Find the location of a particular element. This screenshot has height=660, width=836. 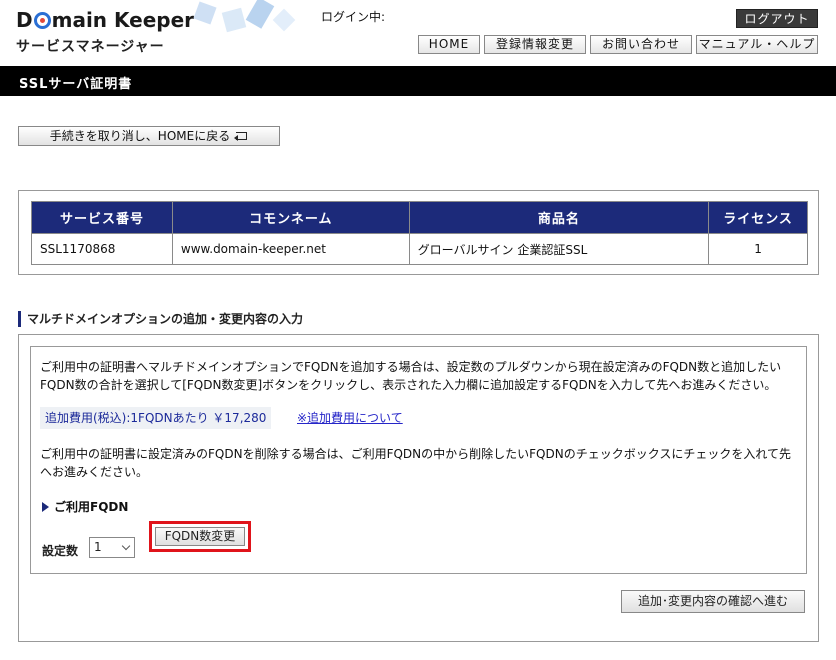

logo: Dmain Keeper サービスマネージャー is located at coordinates (106, 34).